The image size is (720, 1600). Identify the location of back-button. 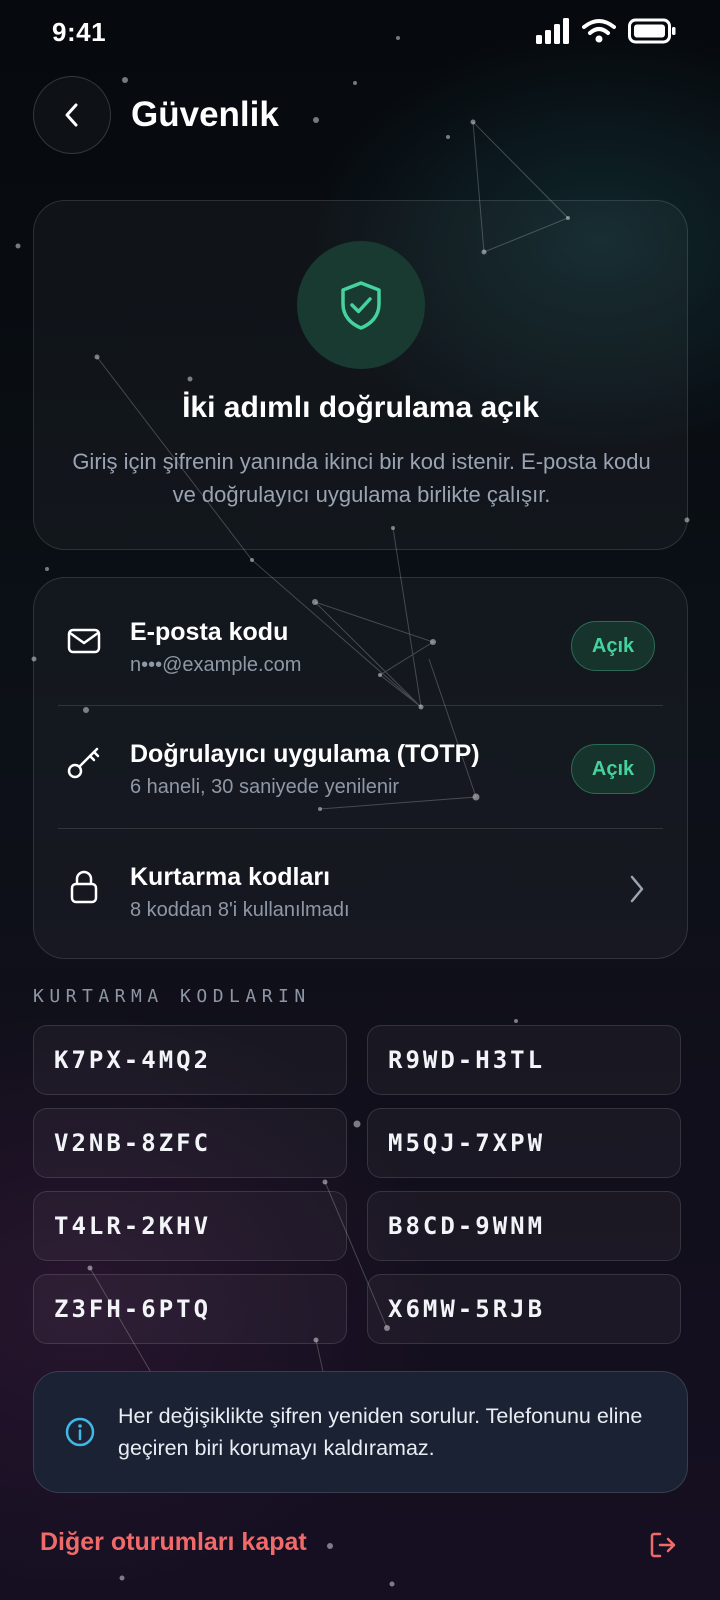
(72, 115).